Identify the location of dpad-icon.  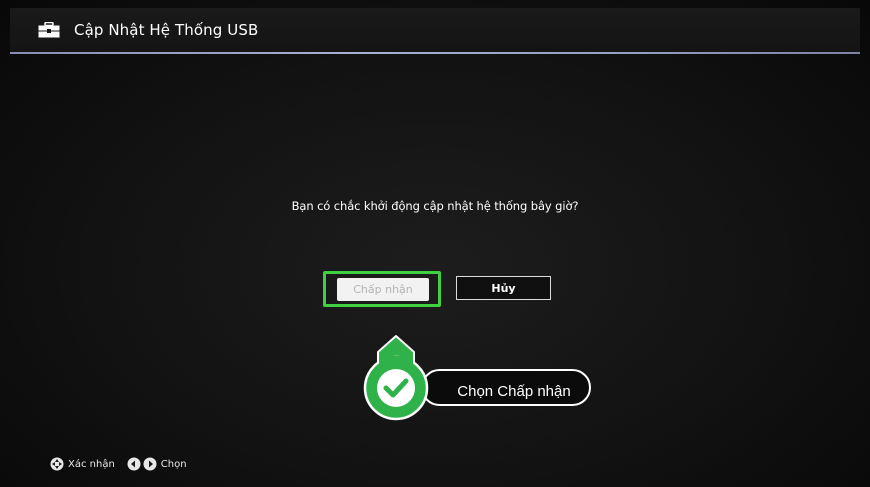
(57, 464).